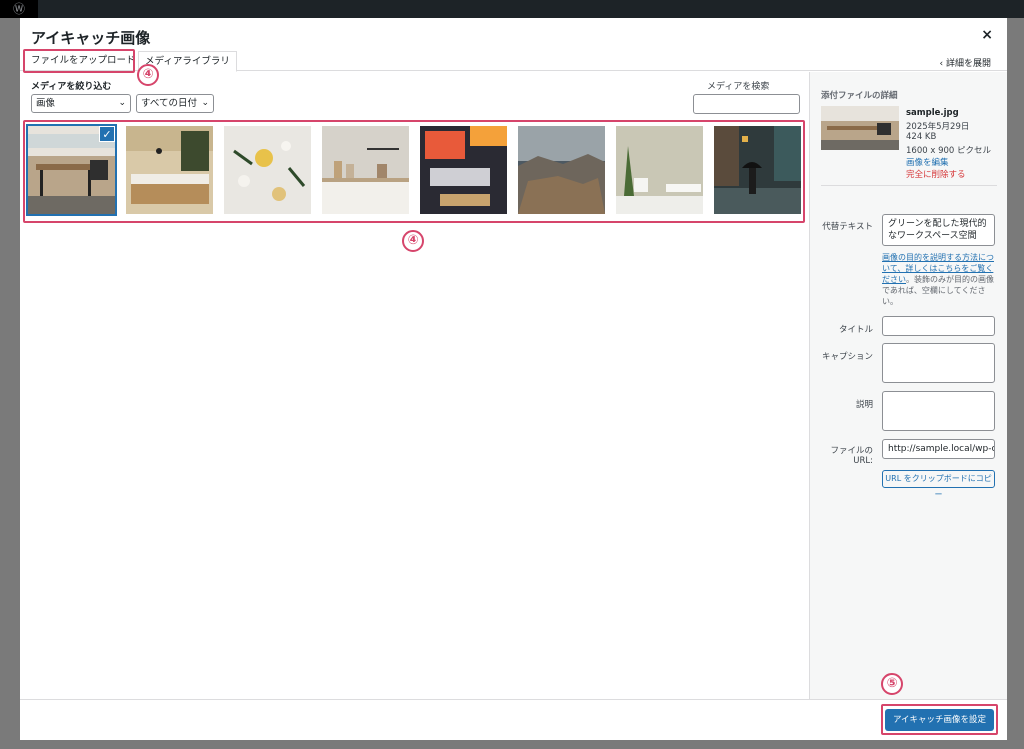  What do you see at coordinates (892, 684) in the screenshot?
I see `step-callout-button: ⑤` at bounding box center [892, 684].